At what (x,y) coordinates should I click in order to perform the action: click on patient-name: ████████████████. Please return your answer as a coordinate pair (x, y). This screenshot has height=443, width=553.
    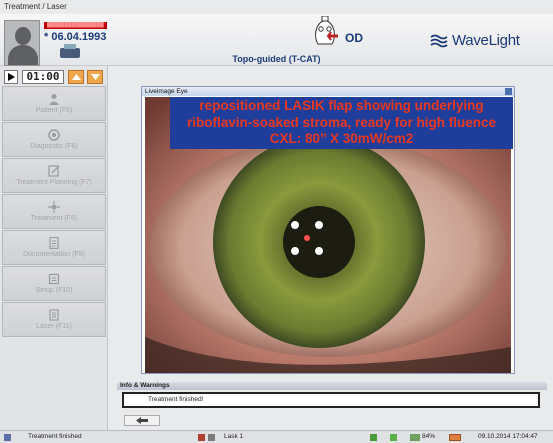
    Looking at the image, I should click on (75, 25).